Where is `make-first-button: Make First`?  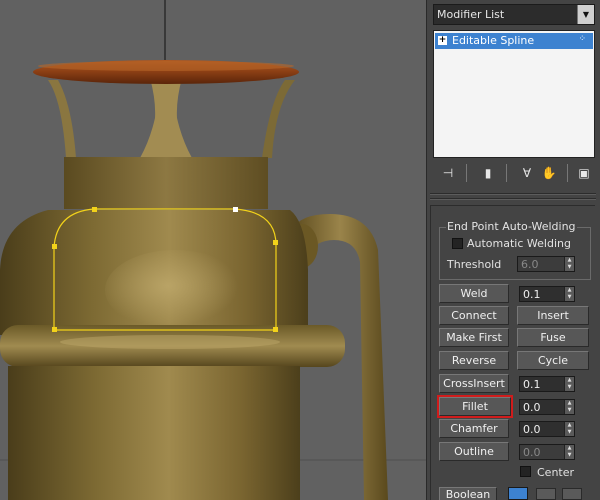
make-first-button: Make First is located at coordinates (474, 337).